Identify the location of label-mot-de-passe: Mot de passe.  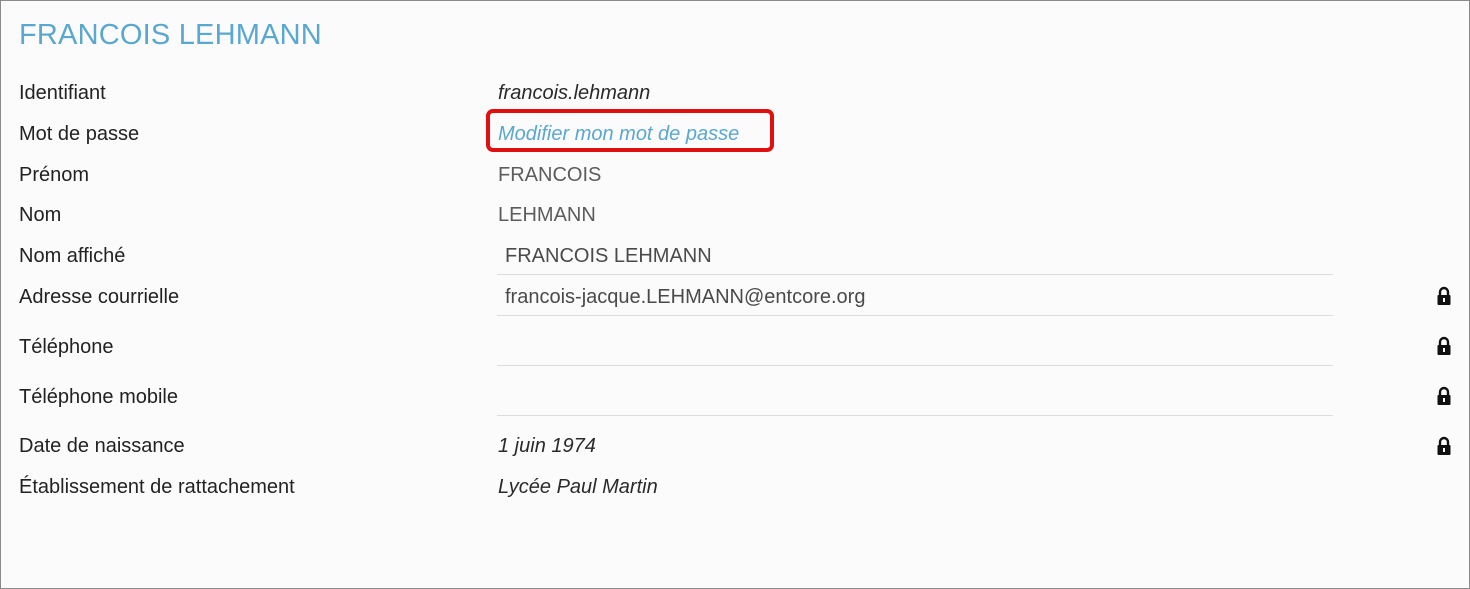
(79, 134).